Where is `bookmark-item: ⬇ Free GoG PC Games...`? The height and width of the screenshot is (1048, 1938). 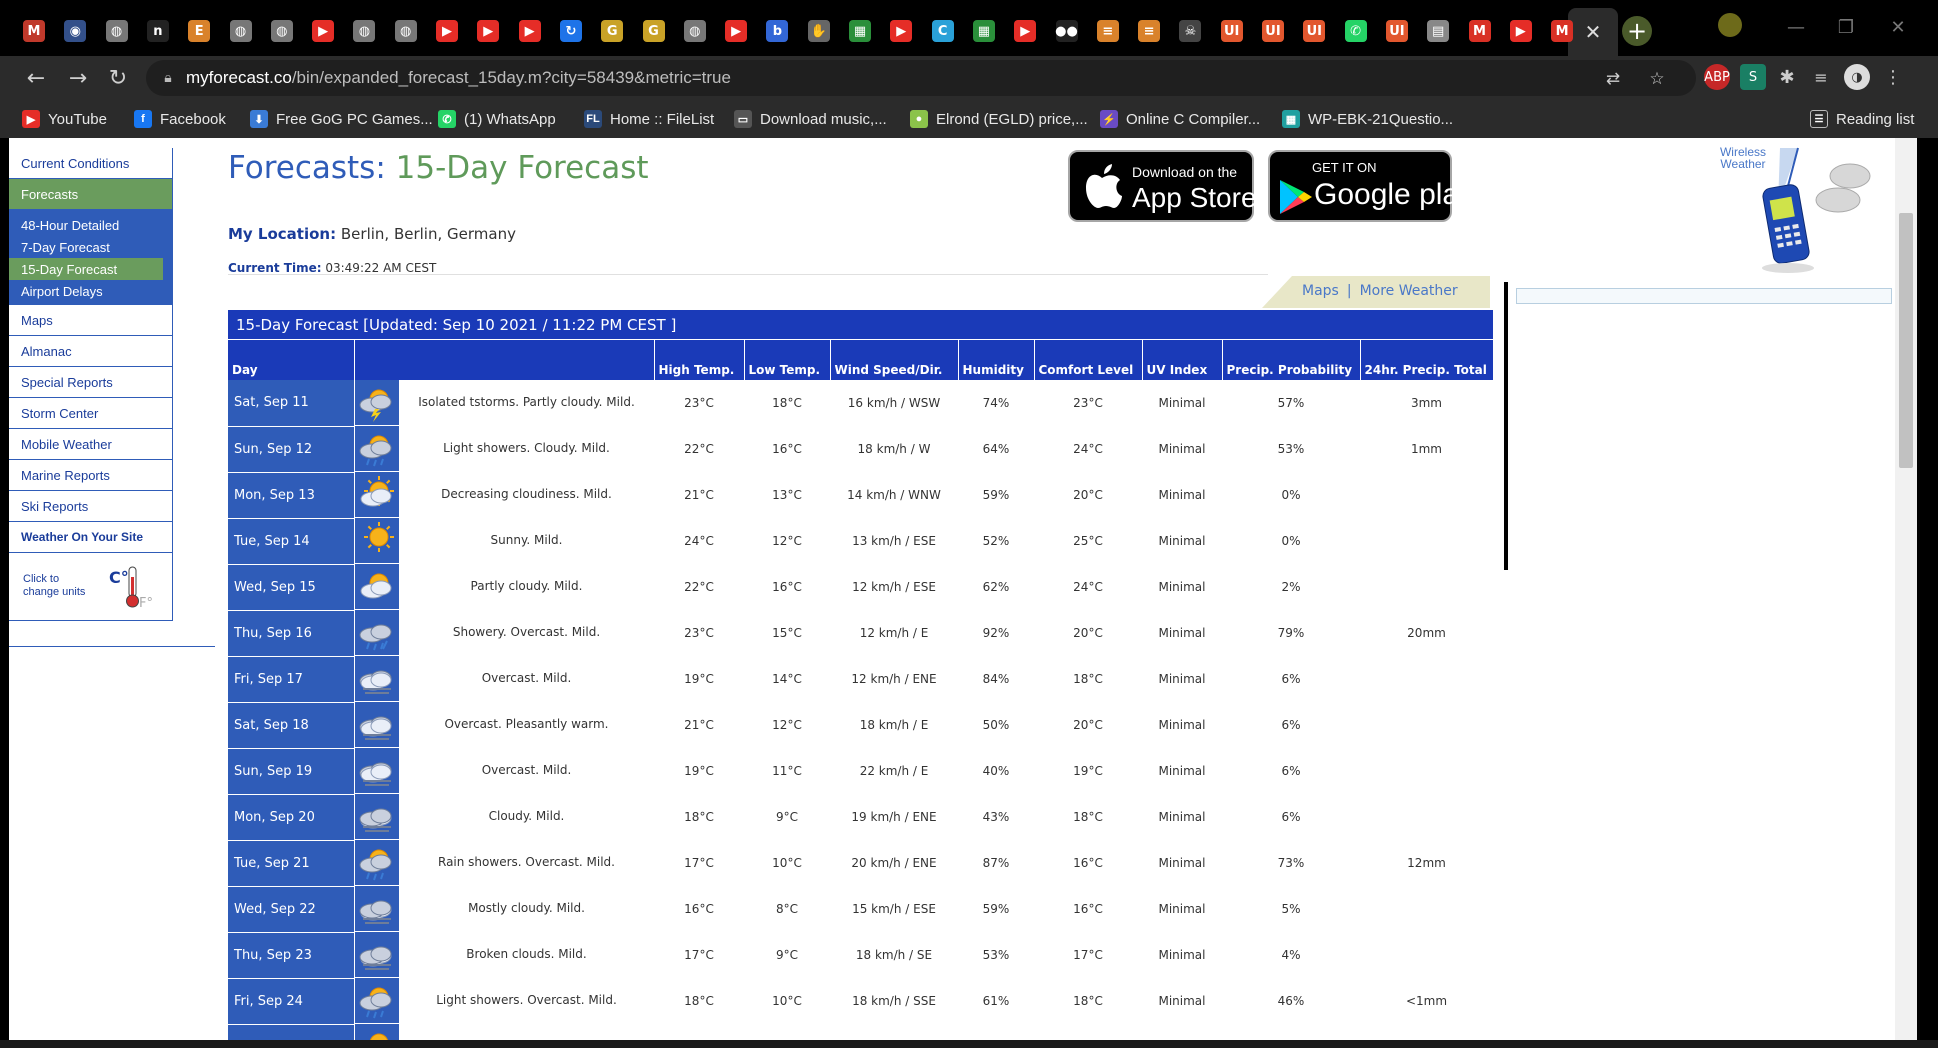 bookmark-item: ⬇ Free GoG PC Games... is located at coordinates (341, 119).